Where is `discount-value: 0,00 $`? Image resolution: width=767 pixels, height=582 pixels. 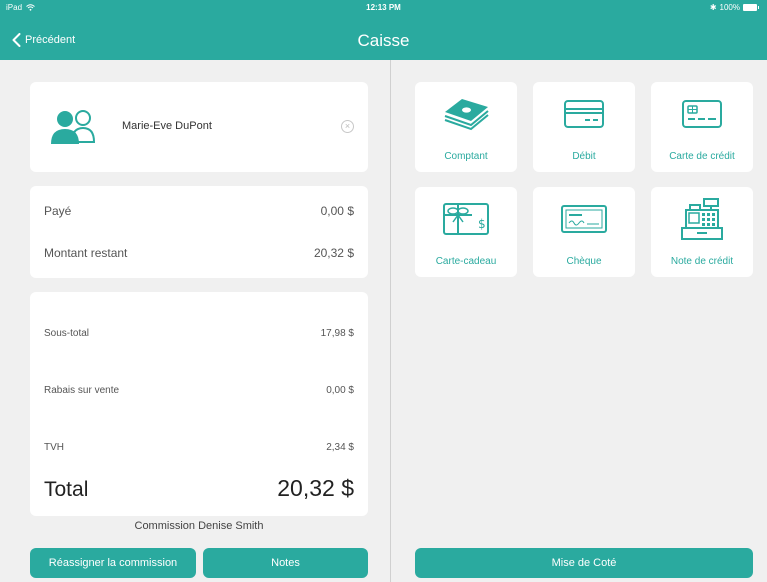
discount-value: 0,00 $ is located at coordinates (340, 390).